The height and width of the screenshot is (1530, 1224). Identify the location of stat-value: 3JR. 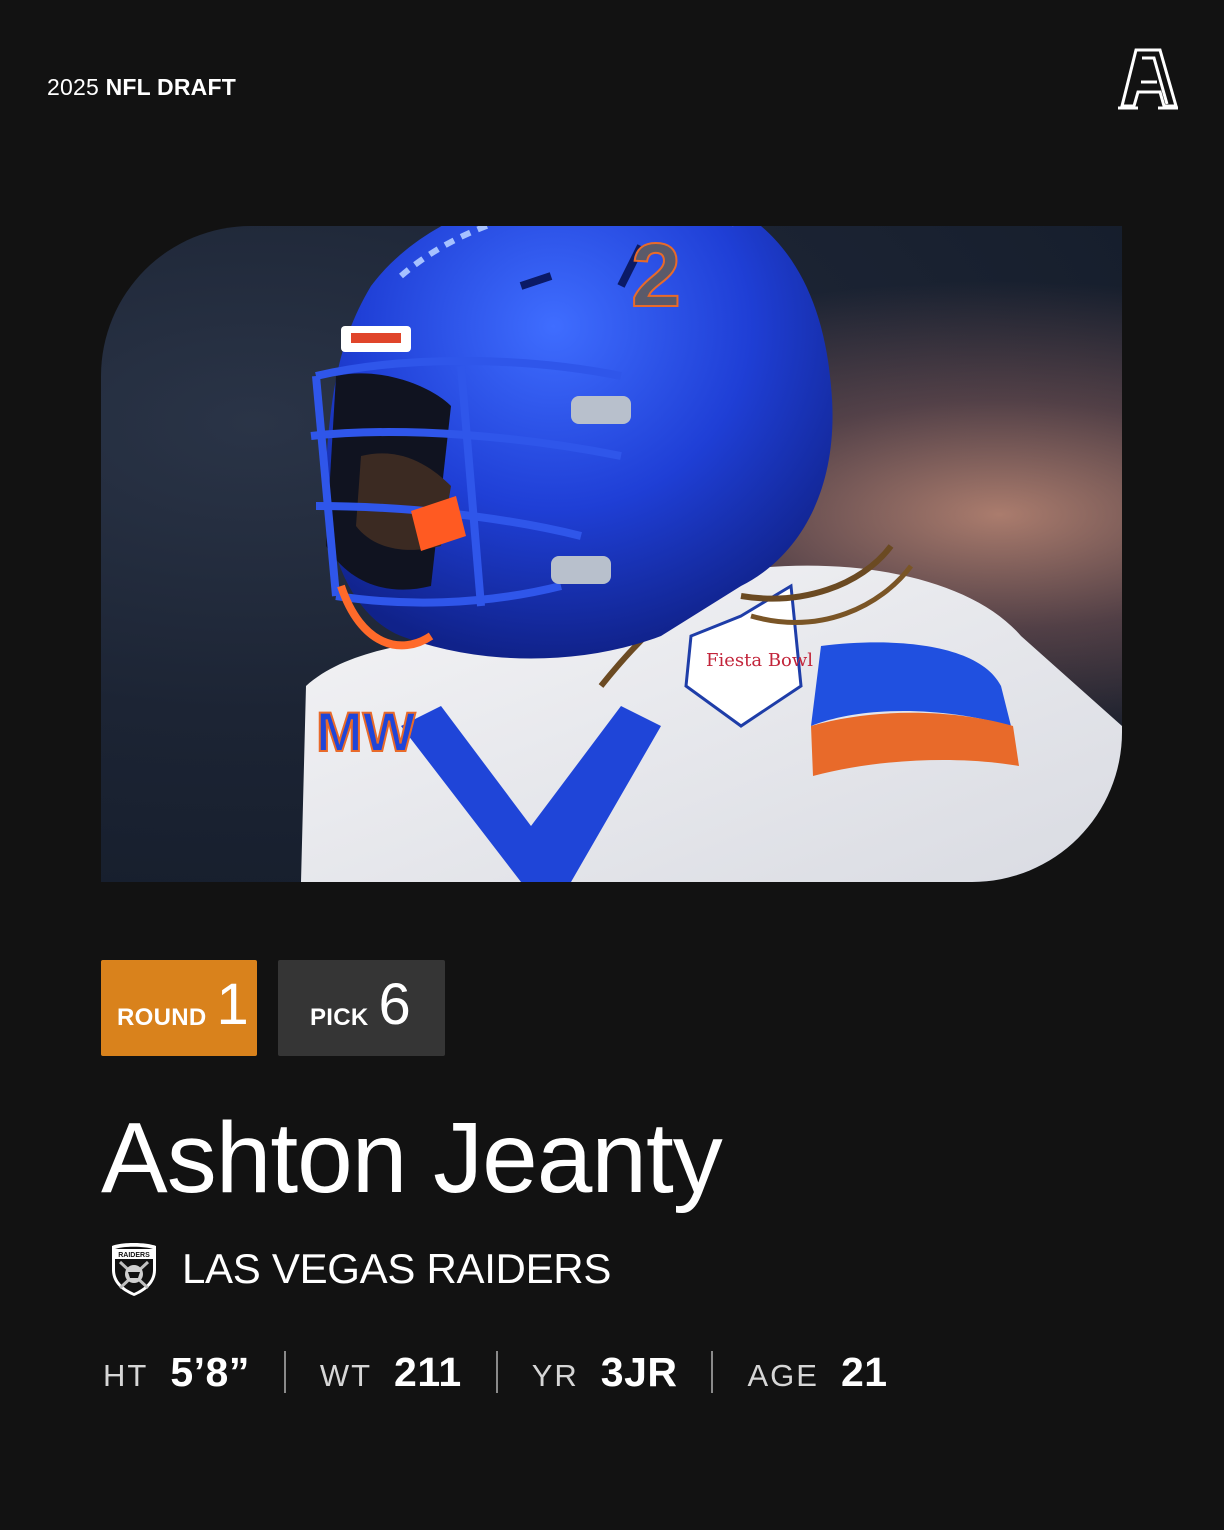
(639, 1371).